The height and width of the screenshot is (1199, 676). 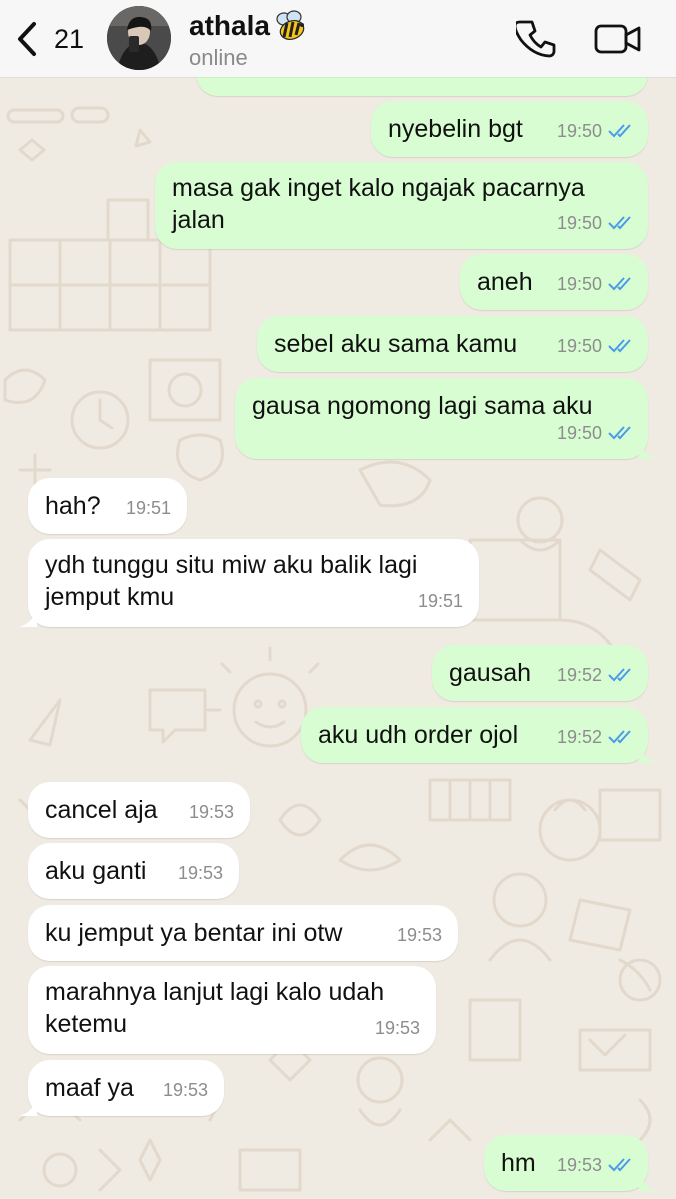 I want to click on video-call-button, so click(x=618, y=39).